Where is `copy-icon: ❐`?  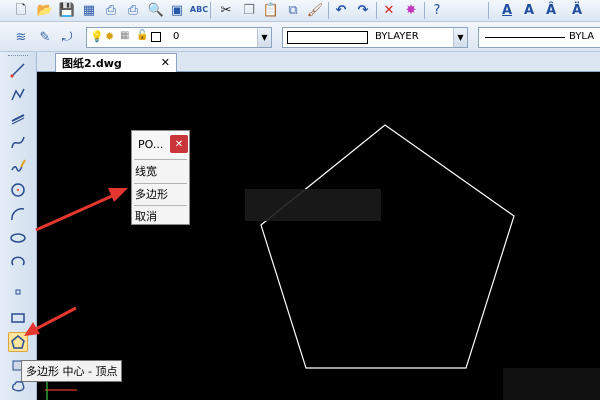 copy-icon: ❐ is located at coordinates (249, 10).